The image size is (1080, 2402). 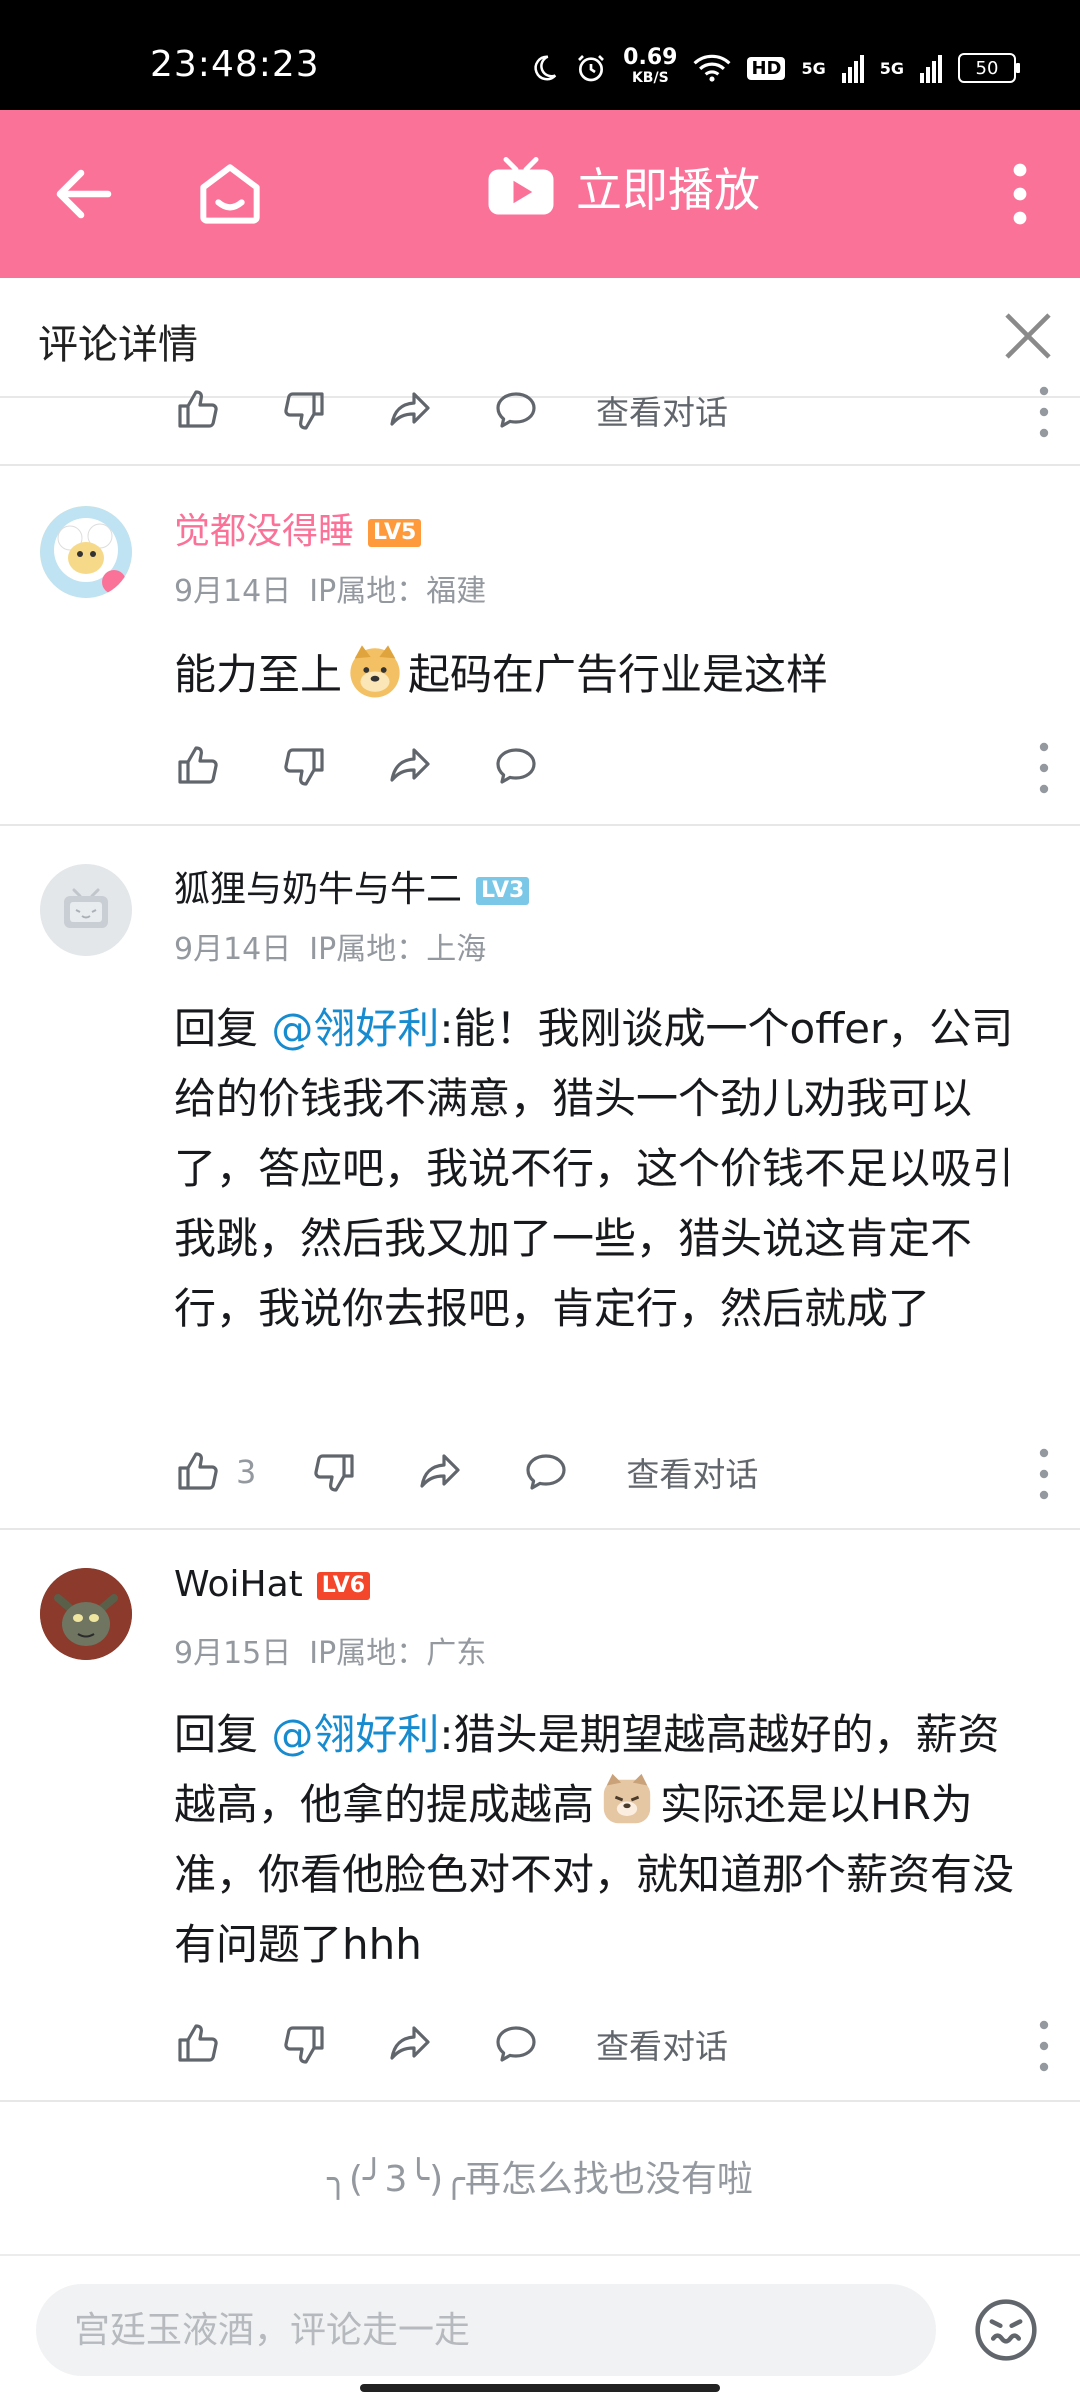 What do you see at coordinates (668, 190) in the screenshot?
I see `play-now-label: 立即播放` at bounding box center [668, 190].